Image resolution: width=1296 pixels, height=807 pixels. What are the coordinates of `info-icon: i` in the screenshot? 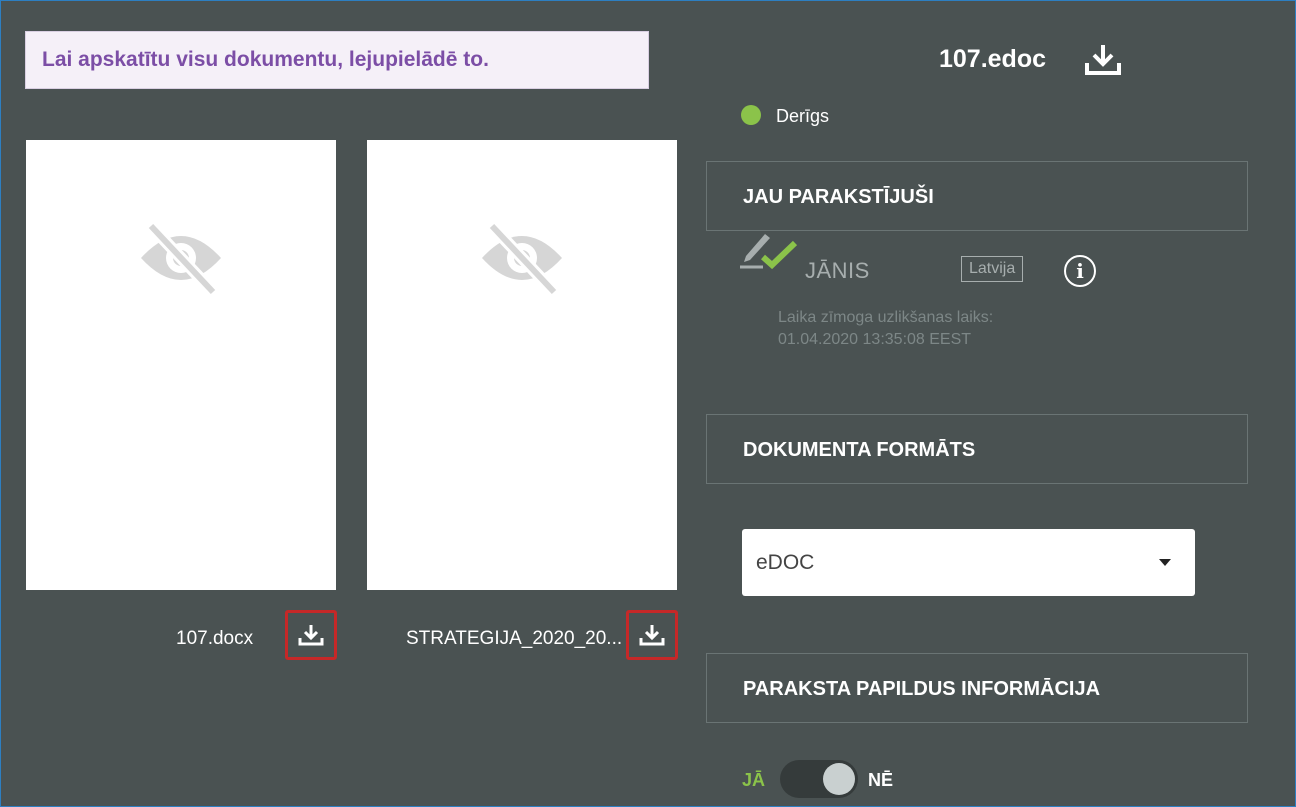 It's located at (1080, 271).